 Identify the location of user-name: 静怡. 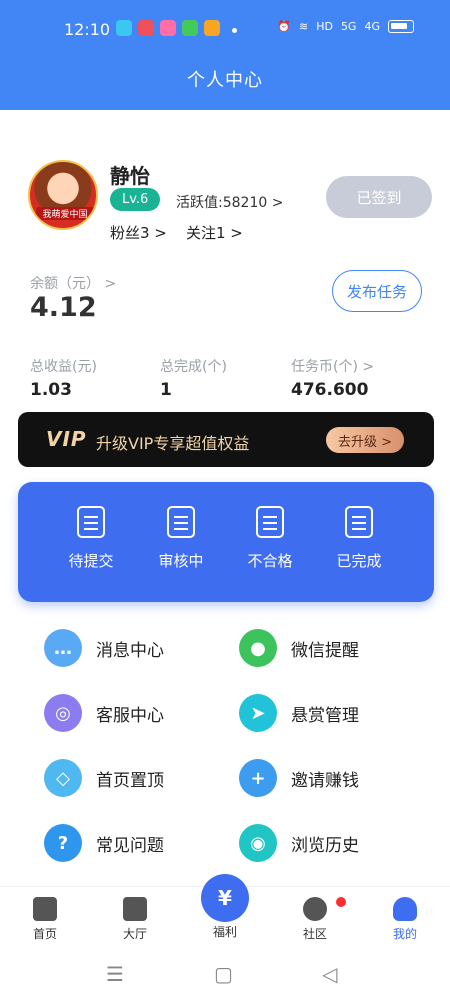
(130, 176).